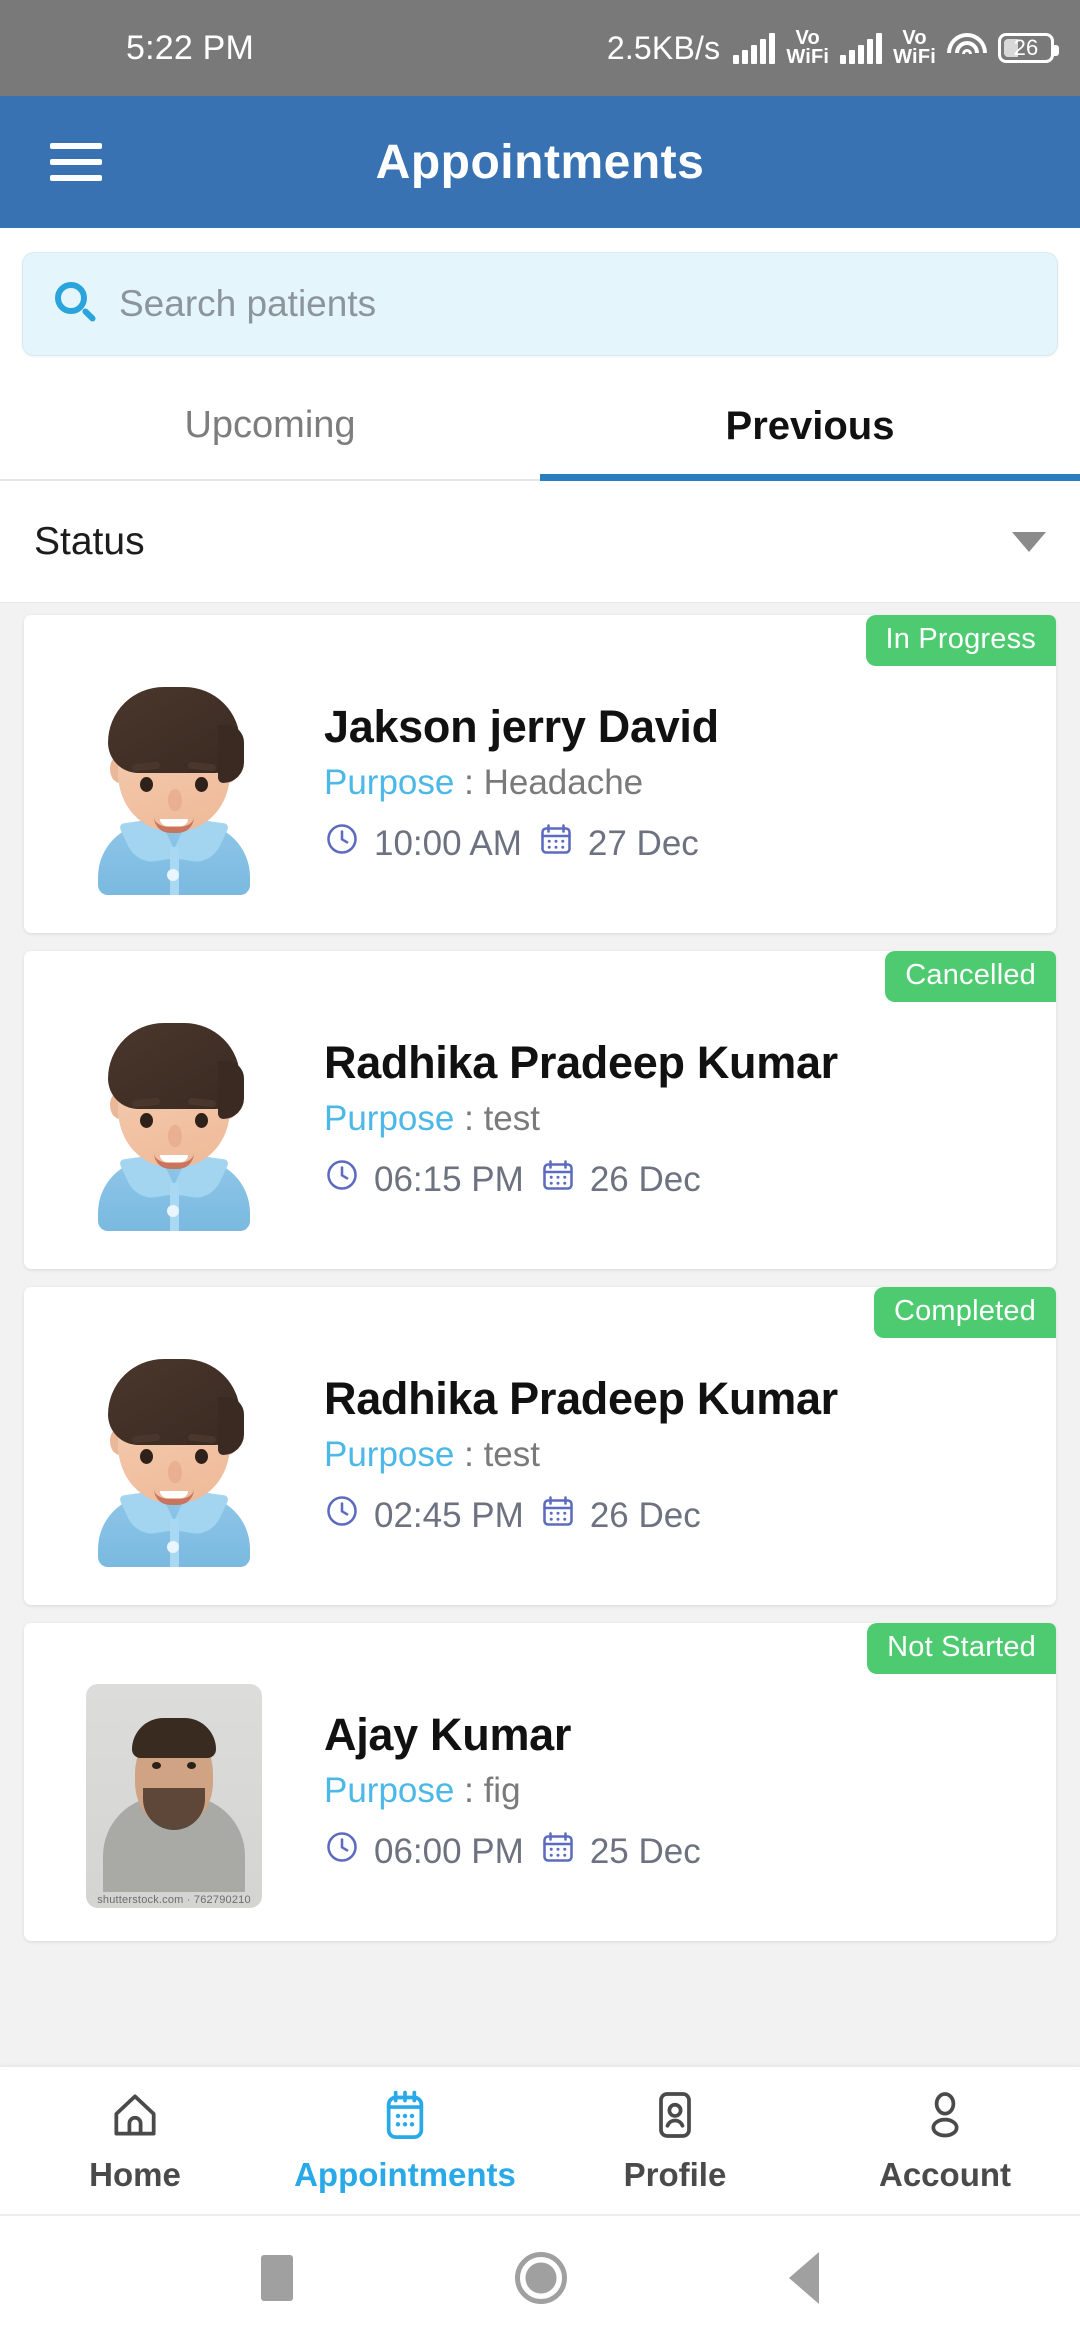  I want to click on appointment-date: 27 Dec, so click(643, 843).